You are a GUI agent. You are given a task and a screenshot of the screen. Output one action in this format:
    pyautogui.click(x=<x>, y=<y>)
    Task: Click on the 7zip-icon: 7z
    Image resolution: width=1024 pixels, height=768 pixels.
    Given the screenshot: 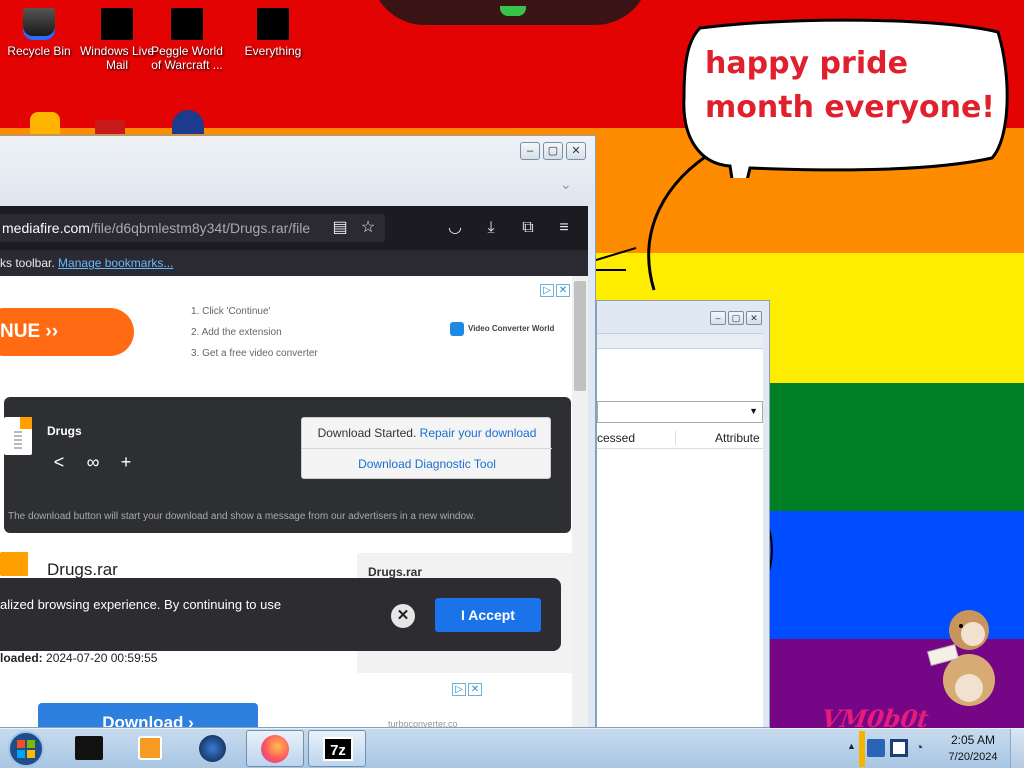 What is the action you would take?
    pyautogui.click(x=338, y=749)
    